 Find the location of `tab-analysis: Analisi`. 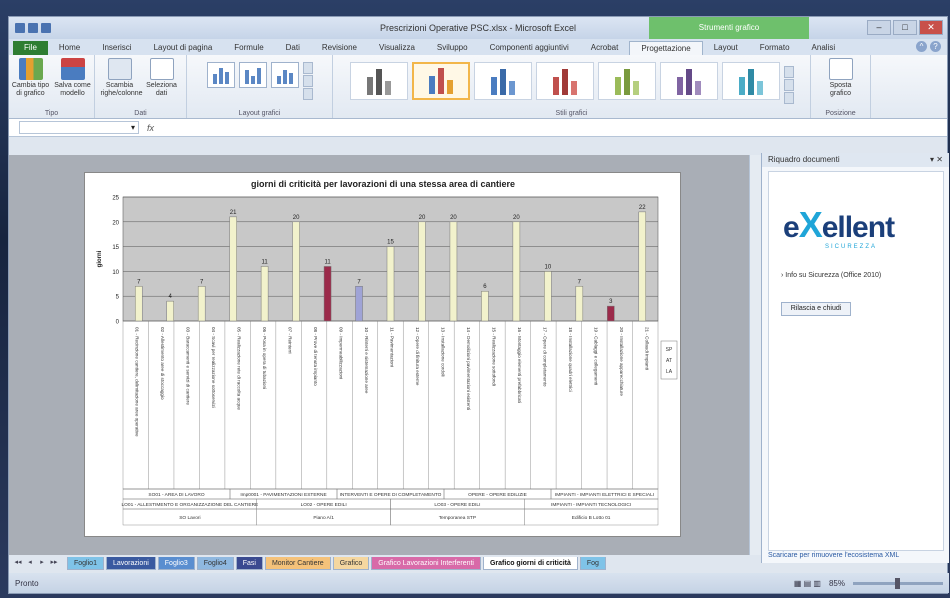

tab-analysis: Analisi is located at coordinates (824, 48).